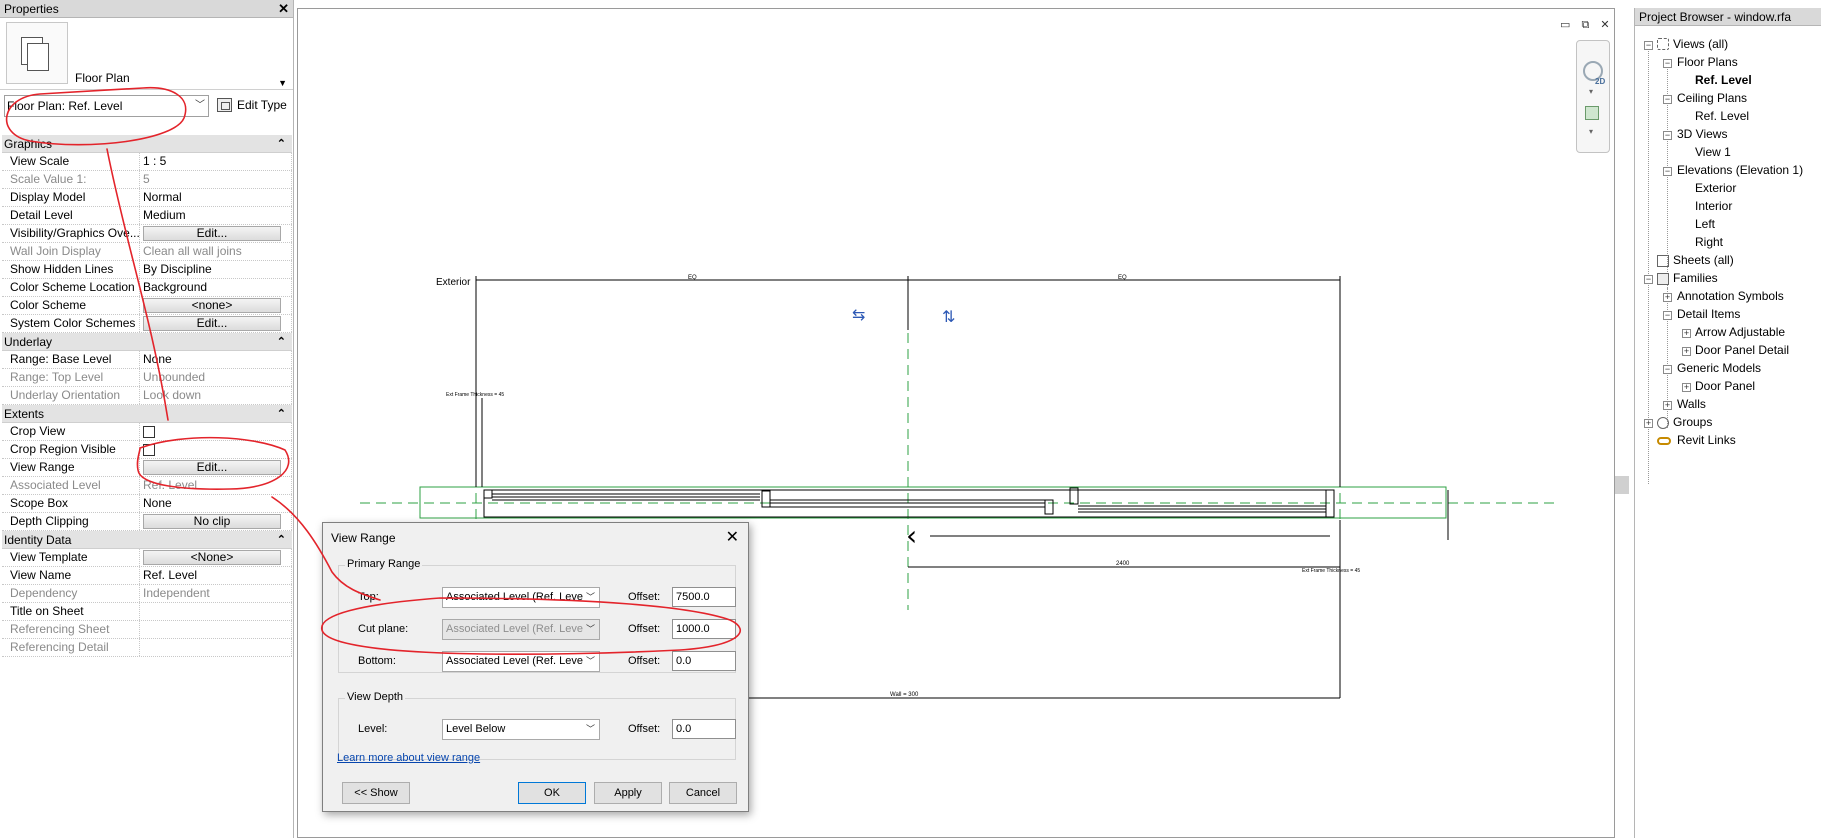  I want to click on tree-arrow-adjustable: Arrow Adjustable, so click(1740, 332).